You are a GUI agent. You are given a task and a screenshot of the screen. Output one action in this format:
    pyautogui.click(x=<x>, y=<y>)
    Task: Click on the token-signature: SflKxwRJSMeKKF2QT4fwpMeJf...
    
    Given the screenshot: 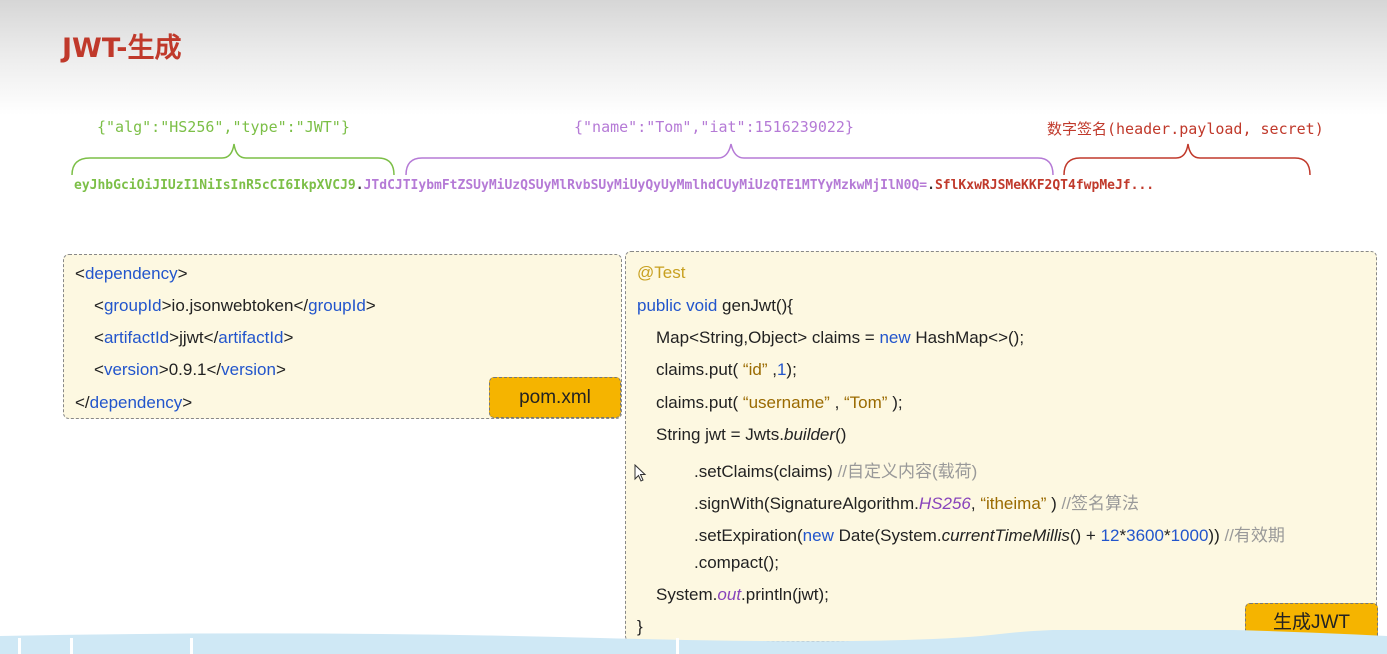 What is the action you would take?
    pyautogui.click(x=1044, y=185)
    